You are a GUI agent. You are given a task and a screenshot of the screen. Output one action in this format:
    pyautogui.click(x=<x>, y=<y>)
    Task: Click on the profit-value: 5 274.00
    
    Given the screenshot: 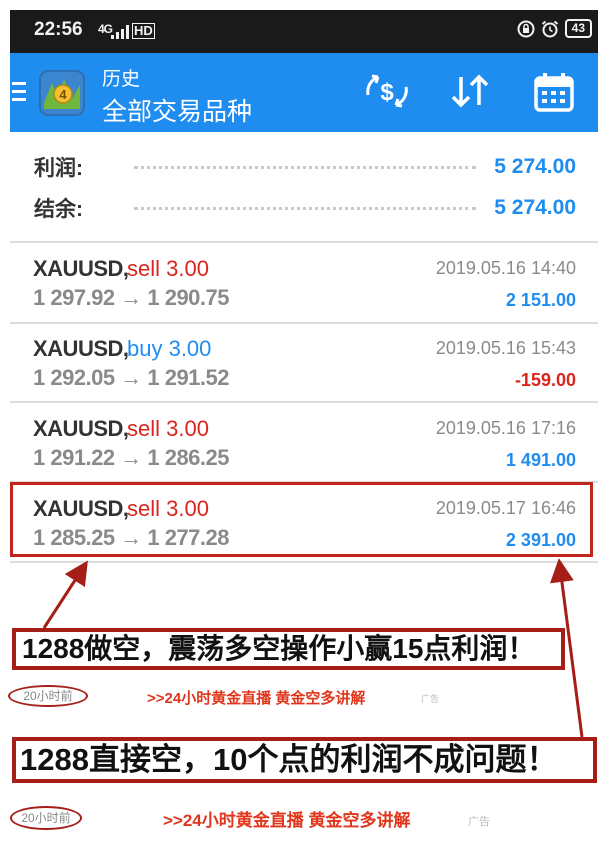 What is the action you would take?
    pyautogui.click(x=535, y=166)
    